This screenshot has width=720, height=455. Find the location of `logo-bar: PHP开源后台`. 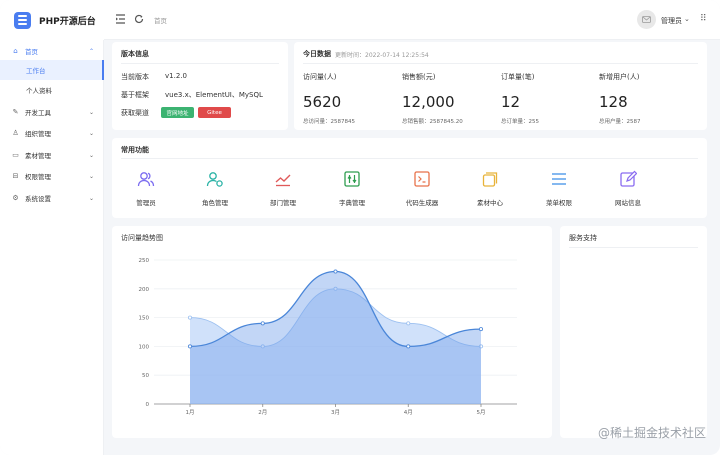

logo-bar: PHP开源后台 is located at coordinates (52, 20).